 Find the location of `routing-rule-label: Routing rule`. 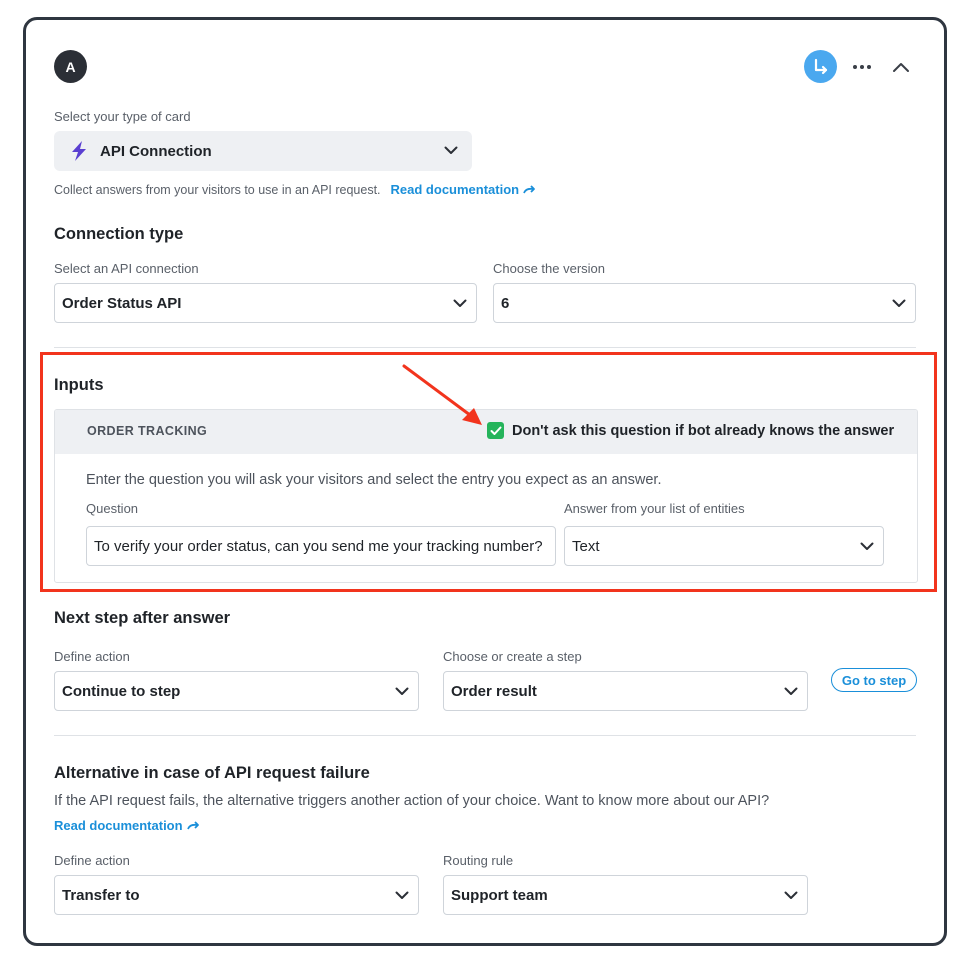

routing-rule-label: Routing rule is located at coordinates (478, 860).